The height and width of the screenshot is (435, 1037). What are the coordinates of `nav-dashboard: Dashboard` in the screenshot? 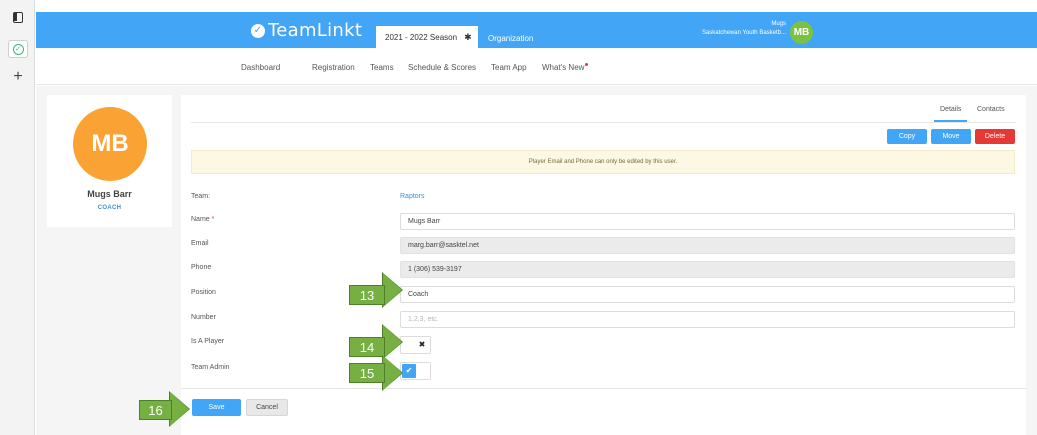 It's located at (260, 67).